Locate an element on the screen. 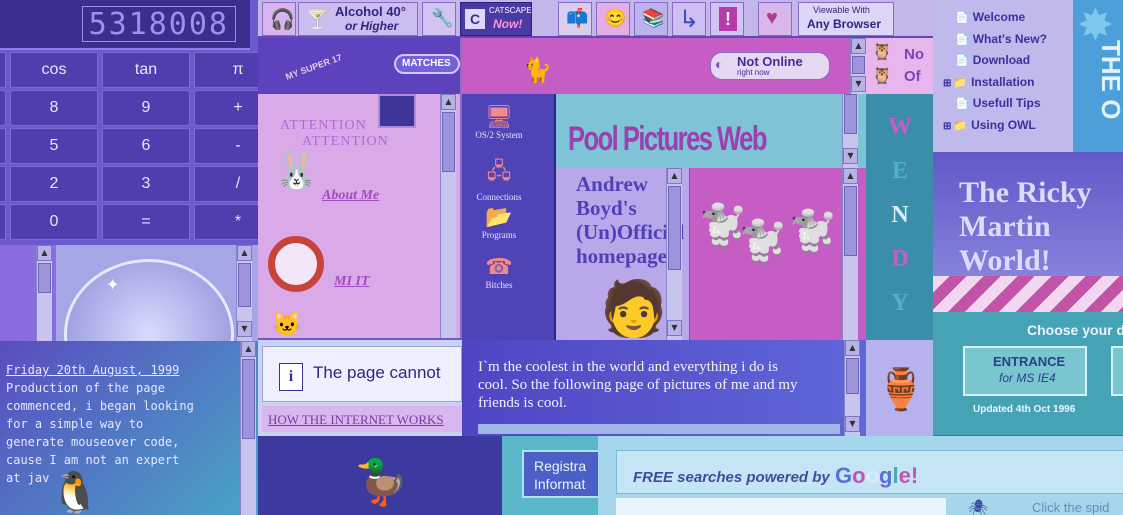 The width and height of the screenshot is (1123, 515). how-internet-works-link: HOW THE INTERNET WORKS is located at coordinates (356, 420).